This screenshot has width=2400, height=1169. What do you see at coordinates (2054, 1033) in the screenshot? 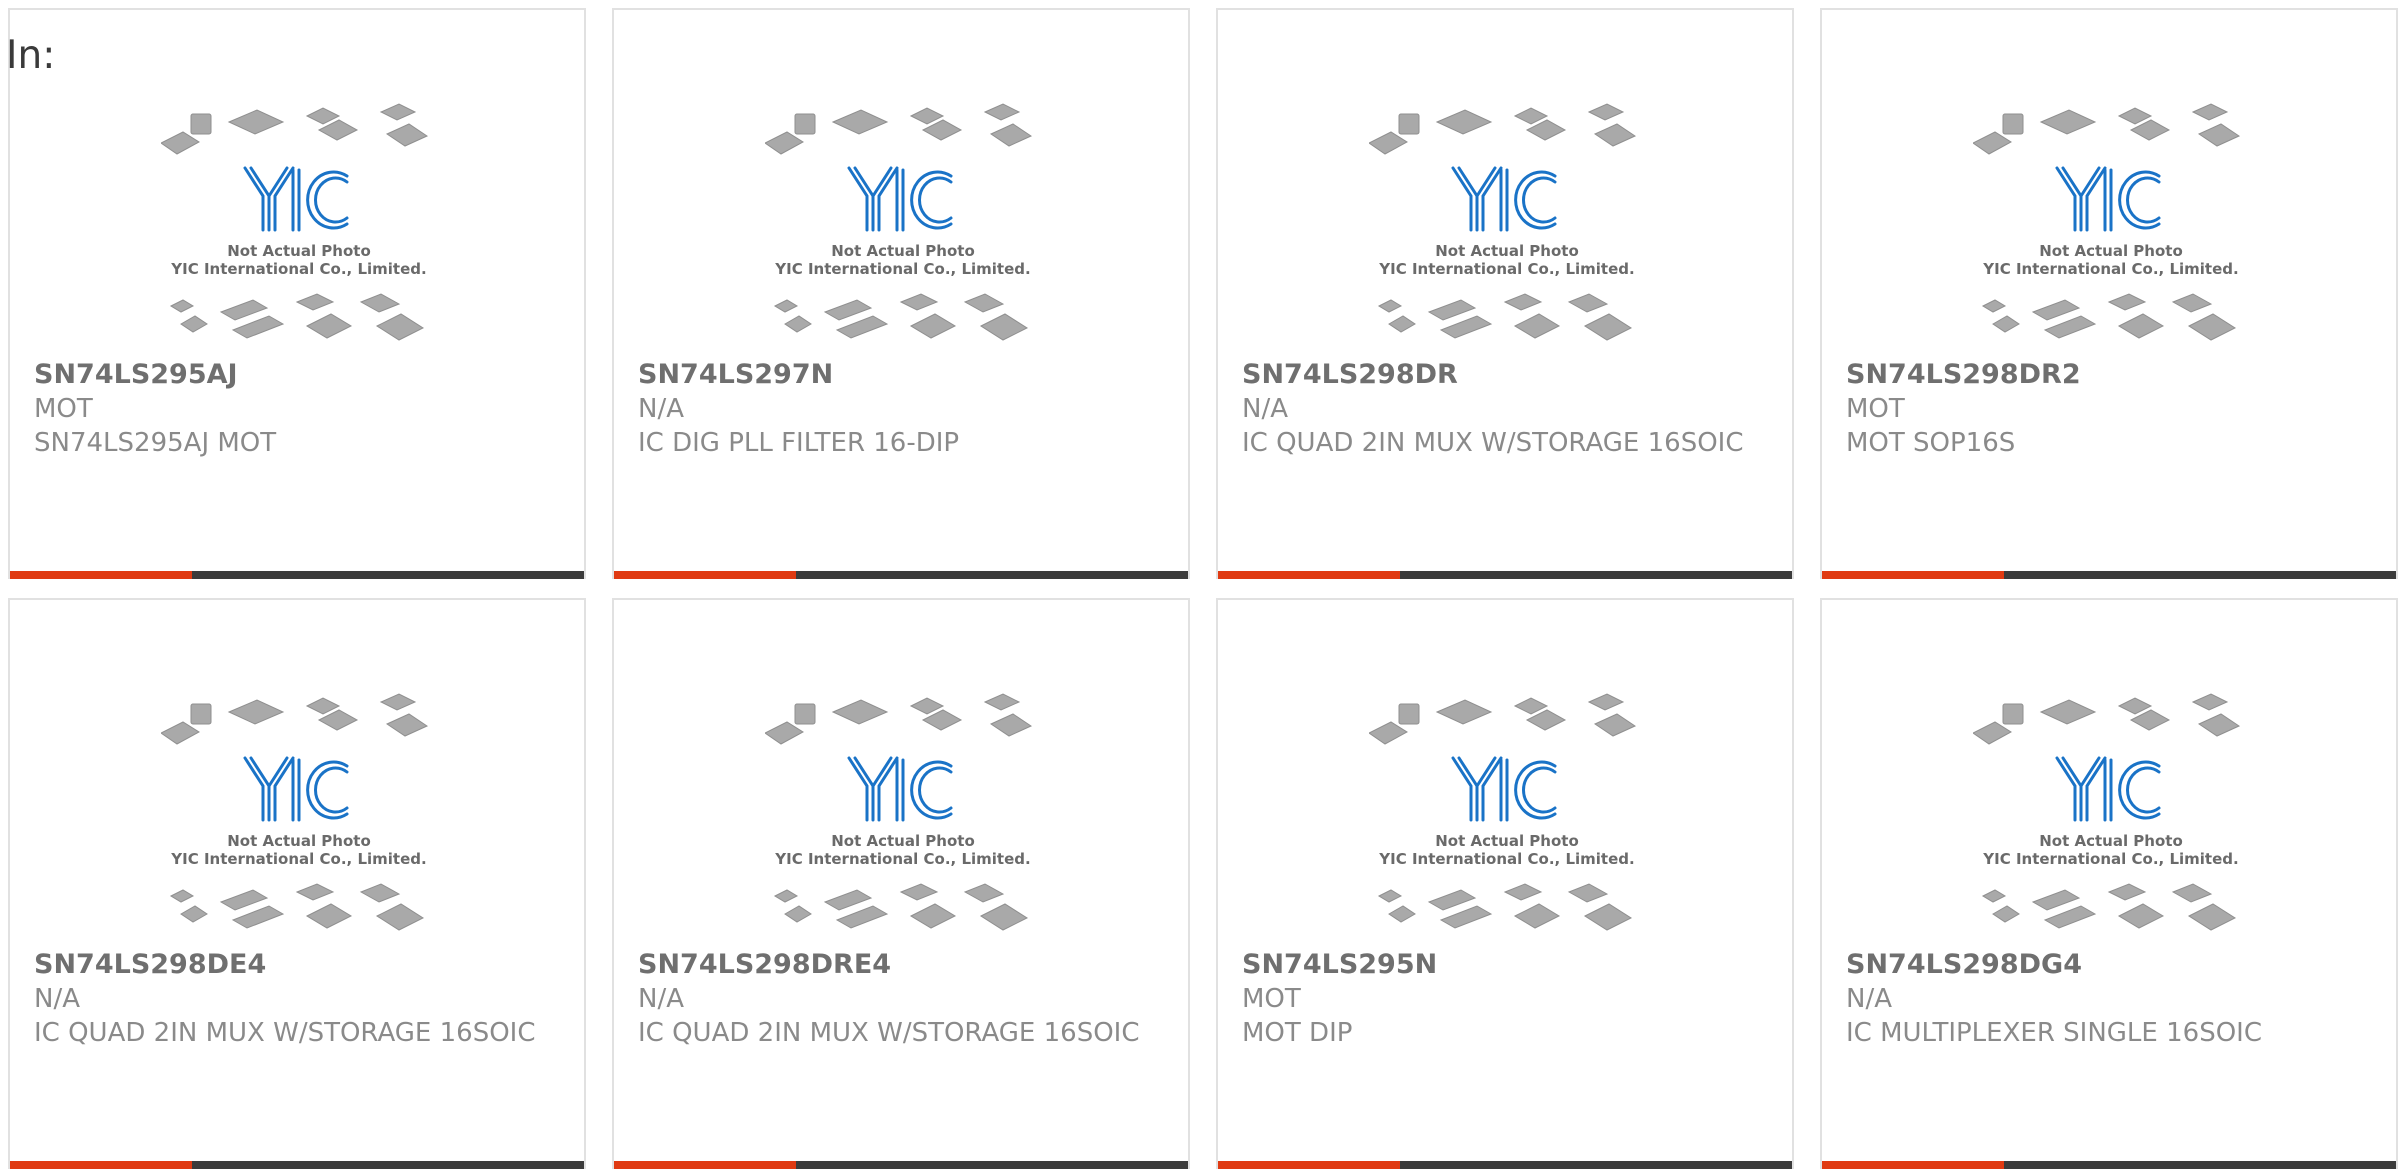
I see `description: IC MULTIPLEXER SINGLE 16SOIC` at bounding box center [2054, 1033].